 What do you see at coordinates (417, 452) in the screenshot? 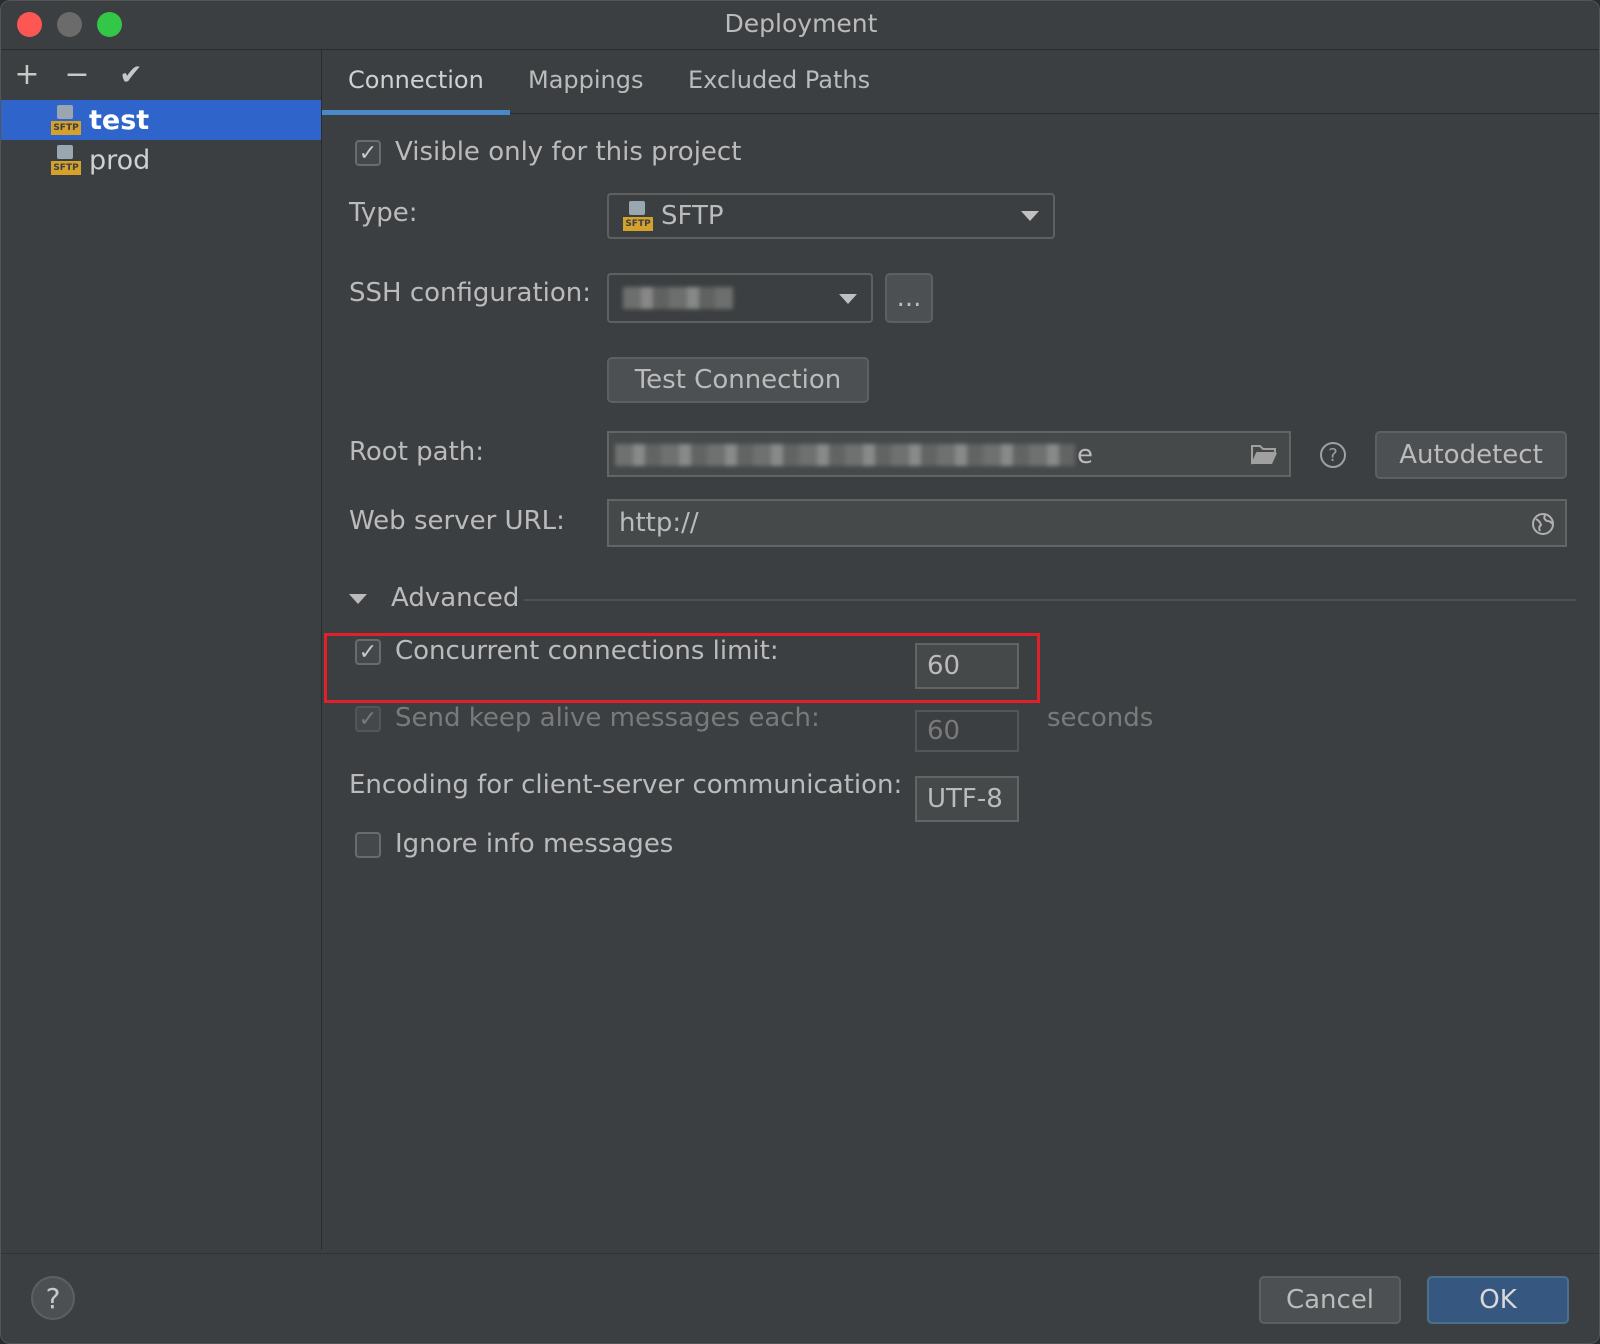
I see `root-path-label: Root path:` at bounding box center [417, 452].